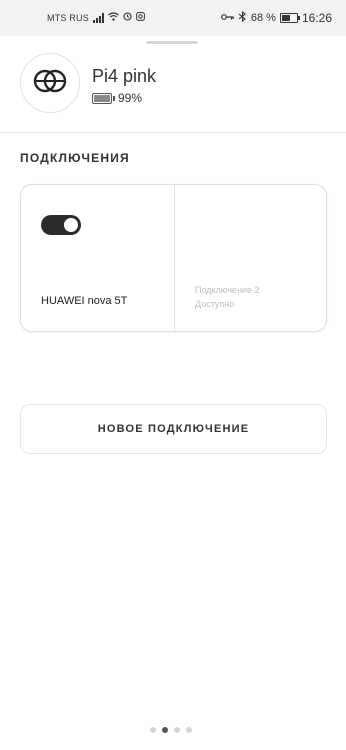 This screenshot has height=750, width=346. What do you see at coordinates (75, 158) in the screenshot?
I see `connections-section-title: ПОДКЛЮЧЕНИЯ` at bounding box center [75, 158].